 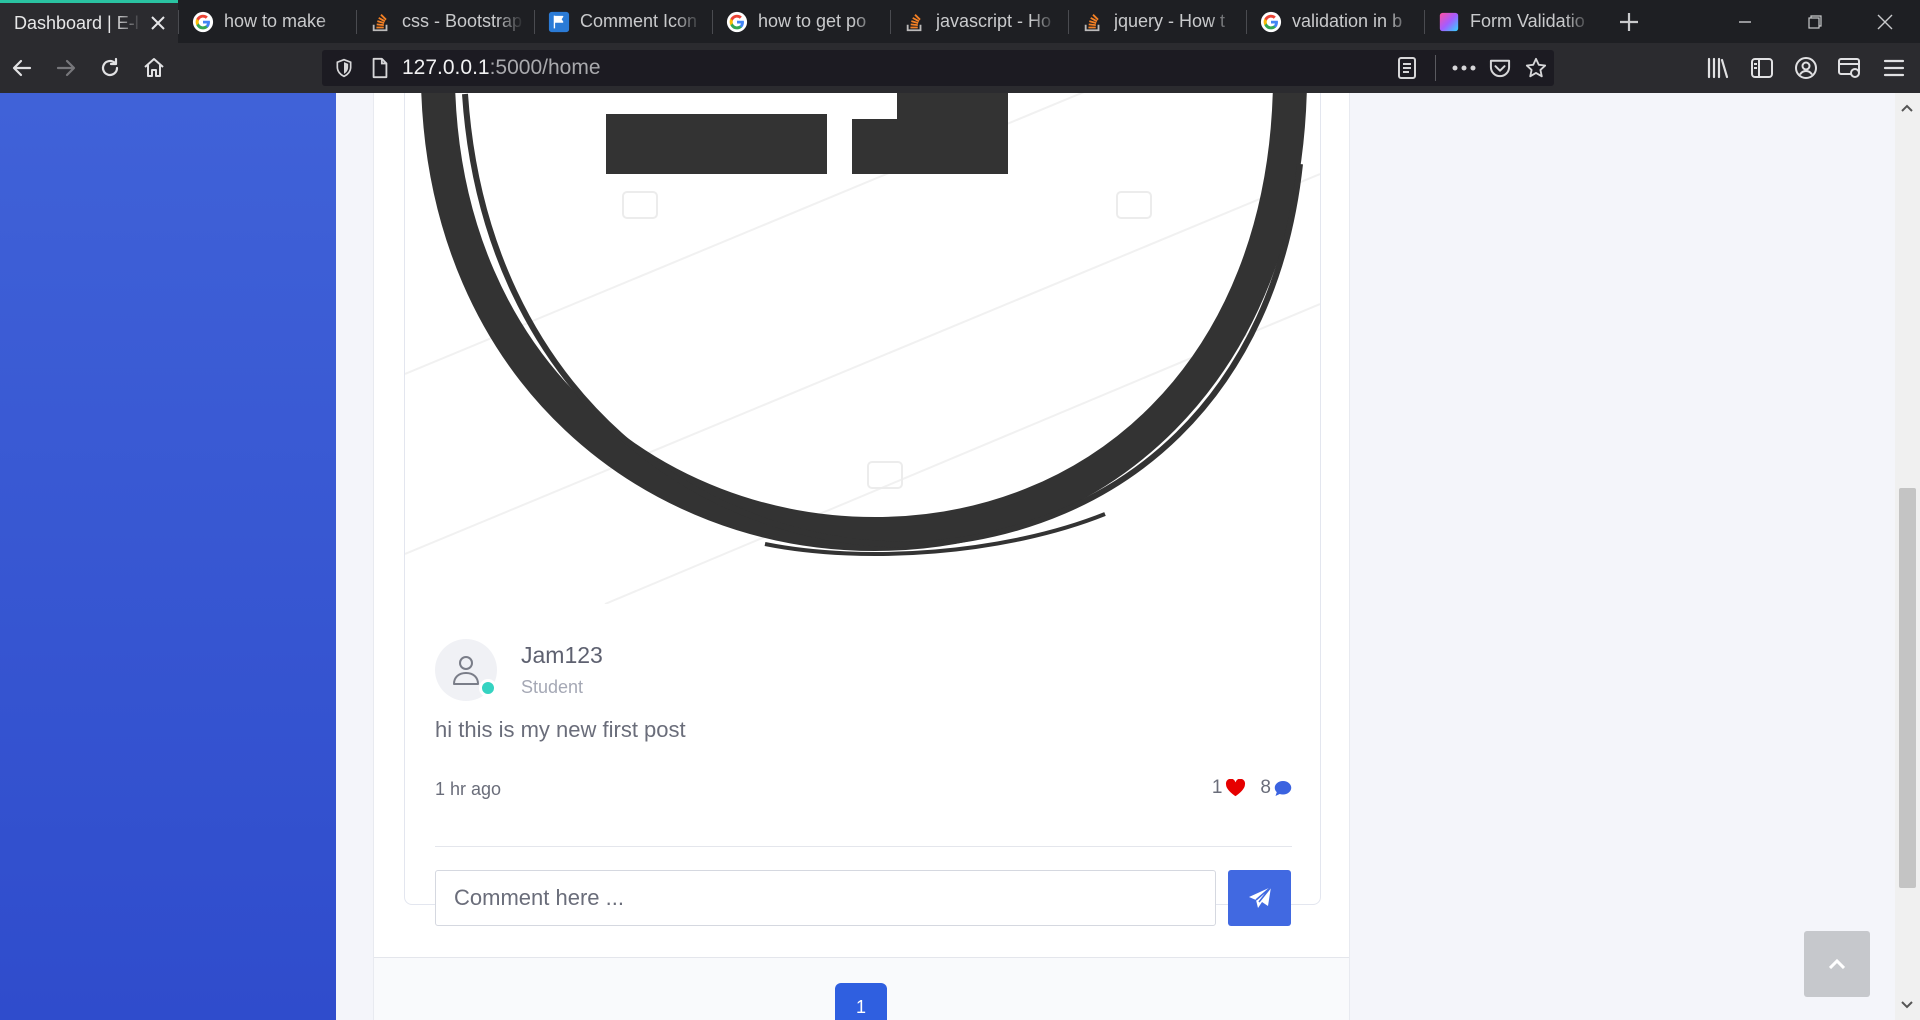 What do you see at coordinates (545, 67) in the screenshot?
I see `url-path: :5000/home` at bounding box center [545, 67].